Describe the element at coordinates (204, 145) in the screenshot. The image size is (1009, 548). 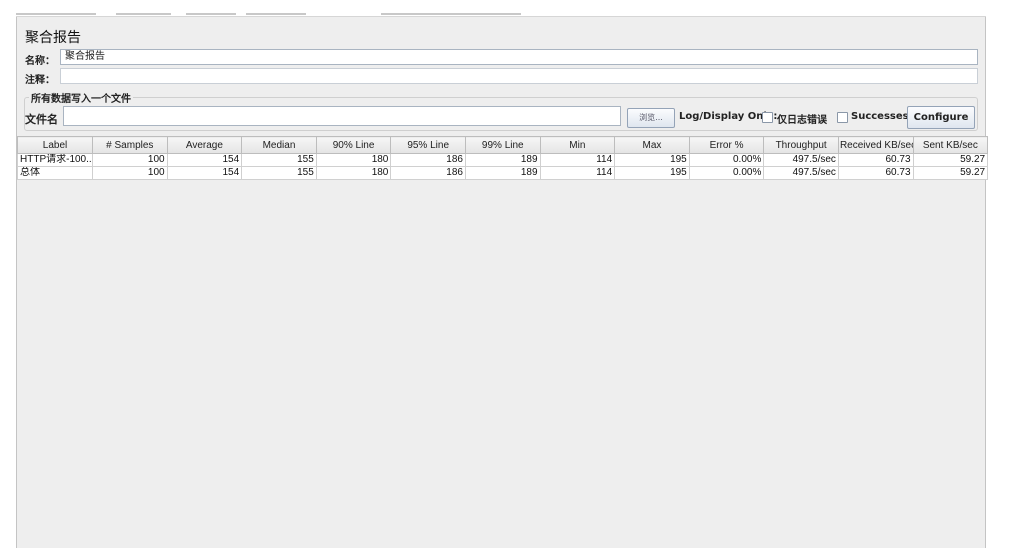
I see `column-header-average: Average` at that location.